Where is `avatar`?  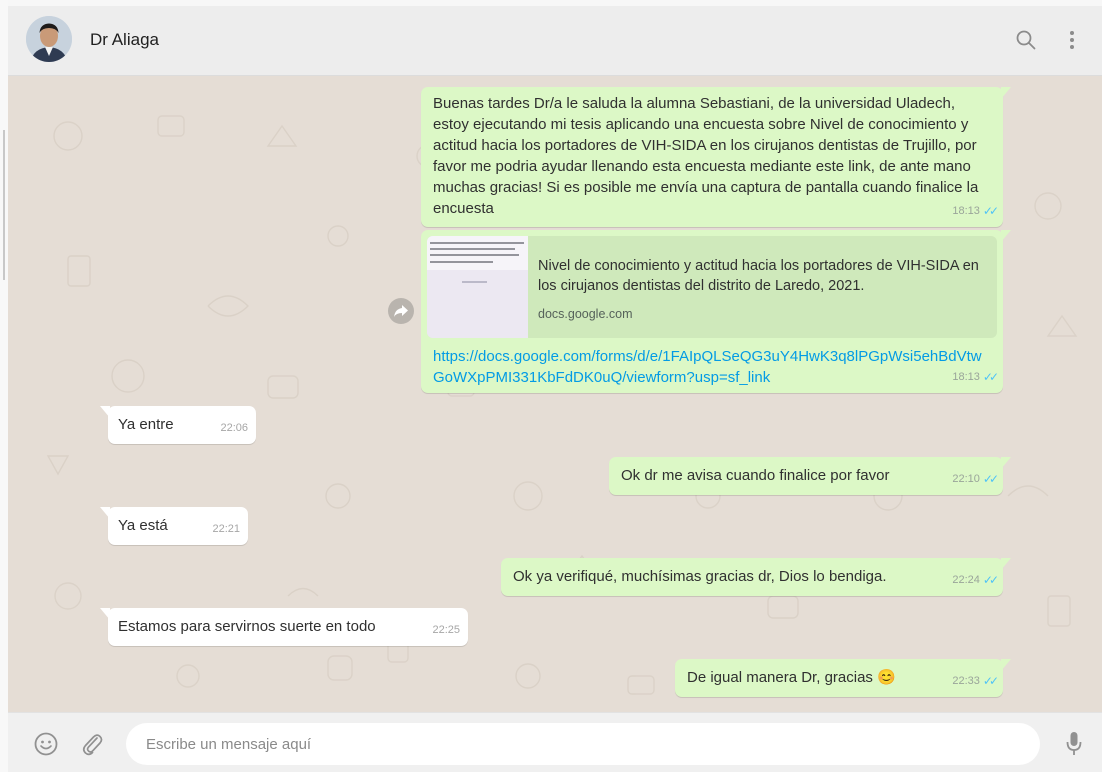
avatar is located at coordinates (49, 39).